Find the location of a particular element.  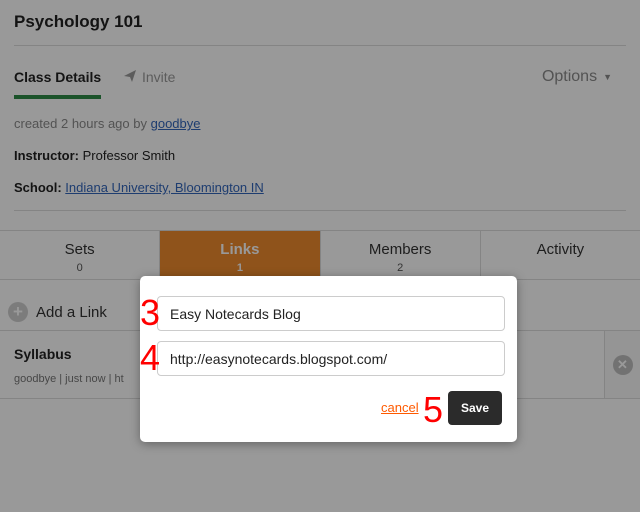

cancel-link: cancel is located at coordinates (400, 407).